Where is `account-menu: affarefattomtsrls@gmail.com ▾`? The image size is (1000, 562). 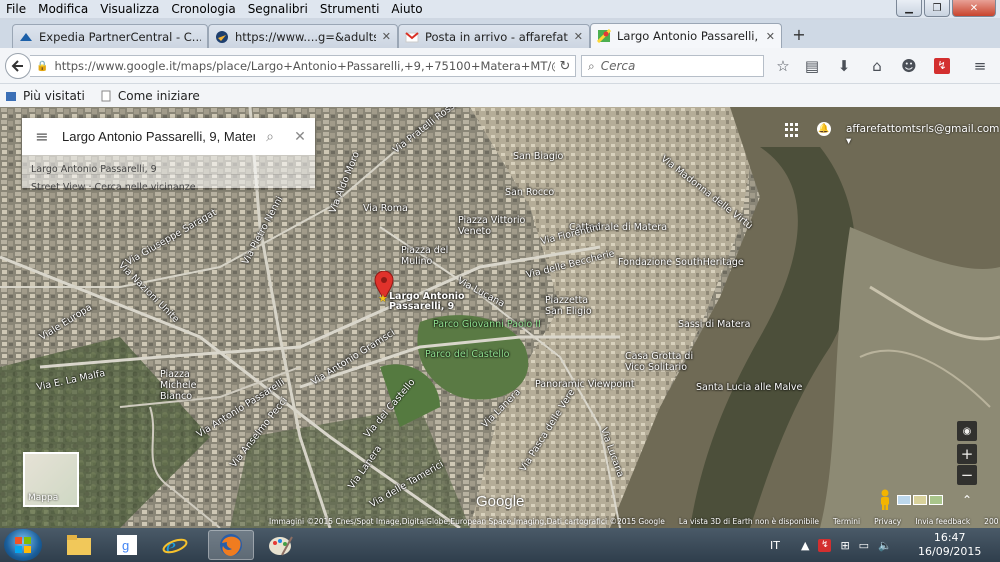 account-menu: affarefattomtsrls@gmail.com ▾ is located at coordinates (923, 135).